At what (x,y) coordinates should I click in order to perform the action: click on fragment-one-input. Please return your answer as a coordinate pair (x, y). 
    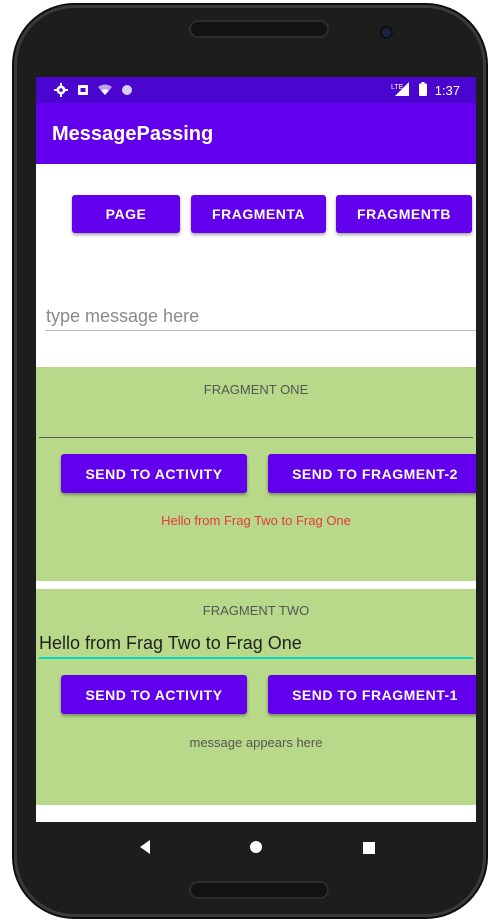
    Looking at the image, I should click on (256, 423).